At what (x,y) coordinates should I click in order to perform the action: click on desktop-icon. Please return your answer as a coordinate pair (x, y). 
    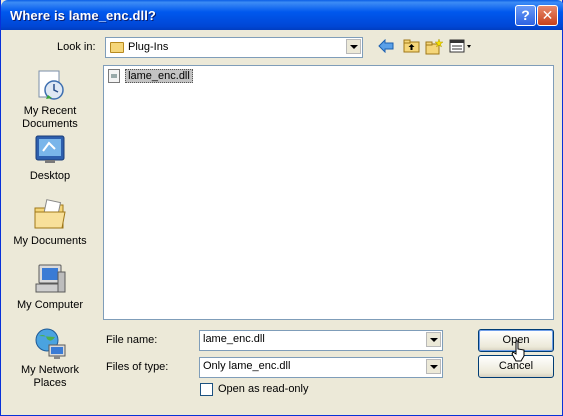
    Looking at the image, I should click on (50, 150).